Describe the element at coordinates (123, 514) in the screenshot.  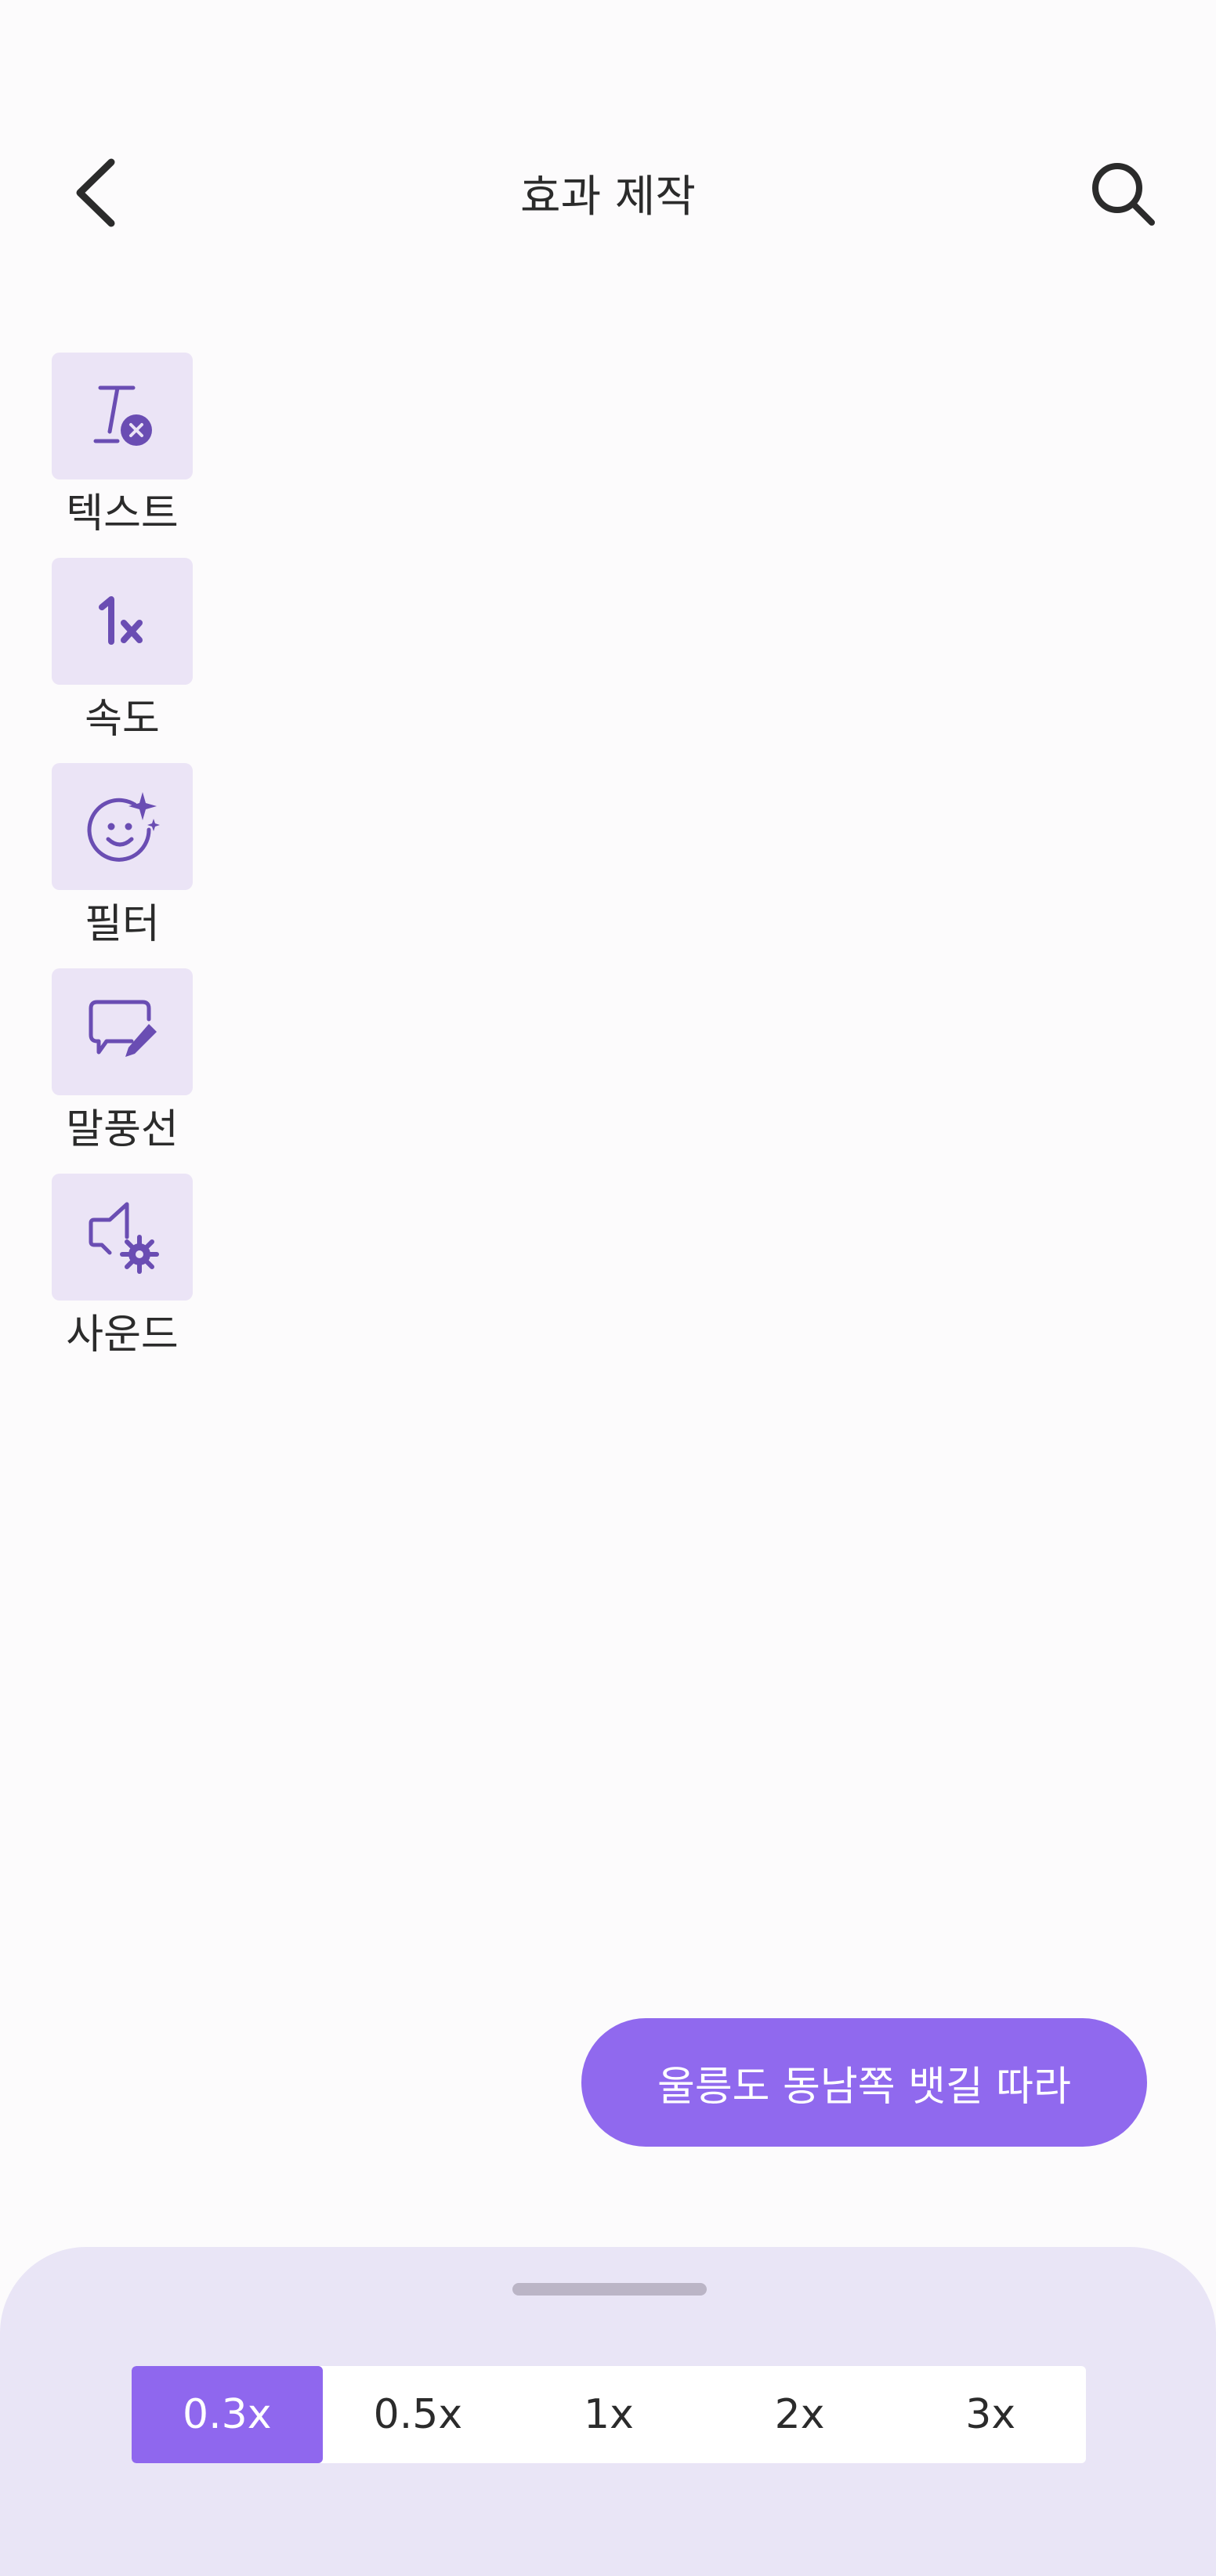
I see `tool-text-label: 텍스트` at that location.